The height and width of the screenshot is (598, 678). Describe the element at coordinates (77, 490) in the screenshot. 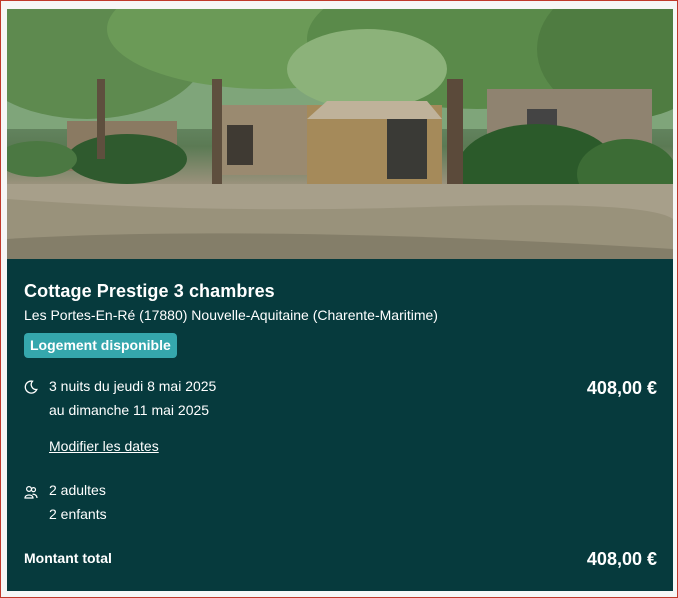

I see `guests-adults: 2 adultes` at that location.